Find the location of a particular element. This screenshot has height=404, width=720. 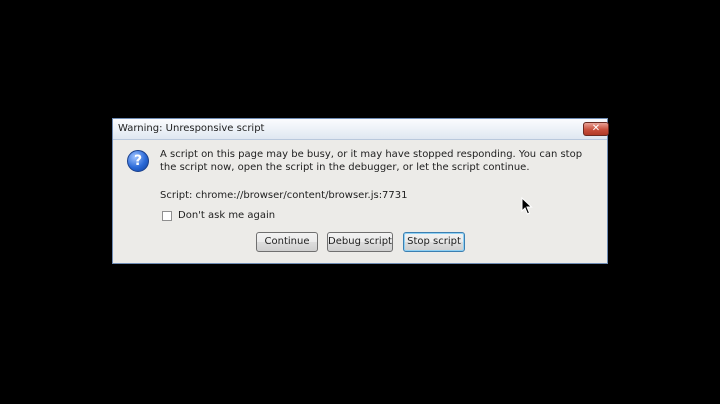

question-icon: ? is located at coordinates (138, 161).